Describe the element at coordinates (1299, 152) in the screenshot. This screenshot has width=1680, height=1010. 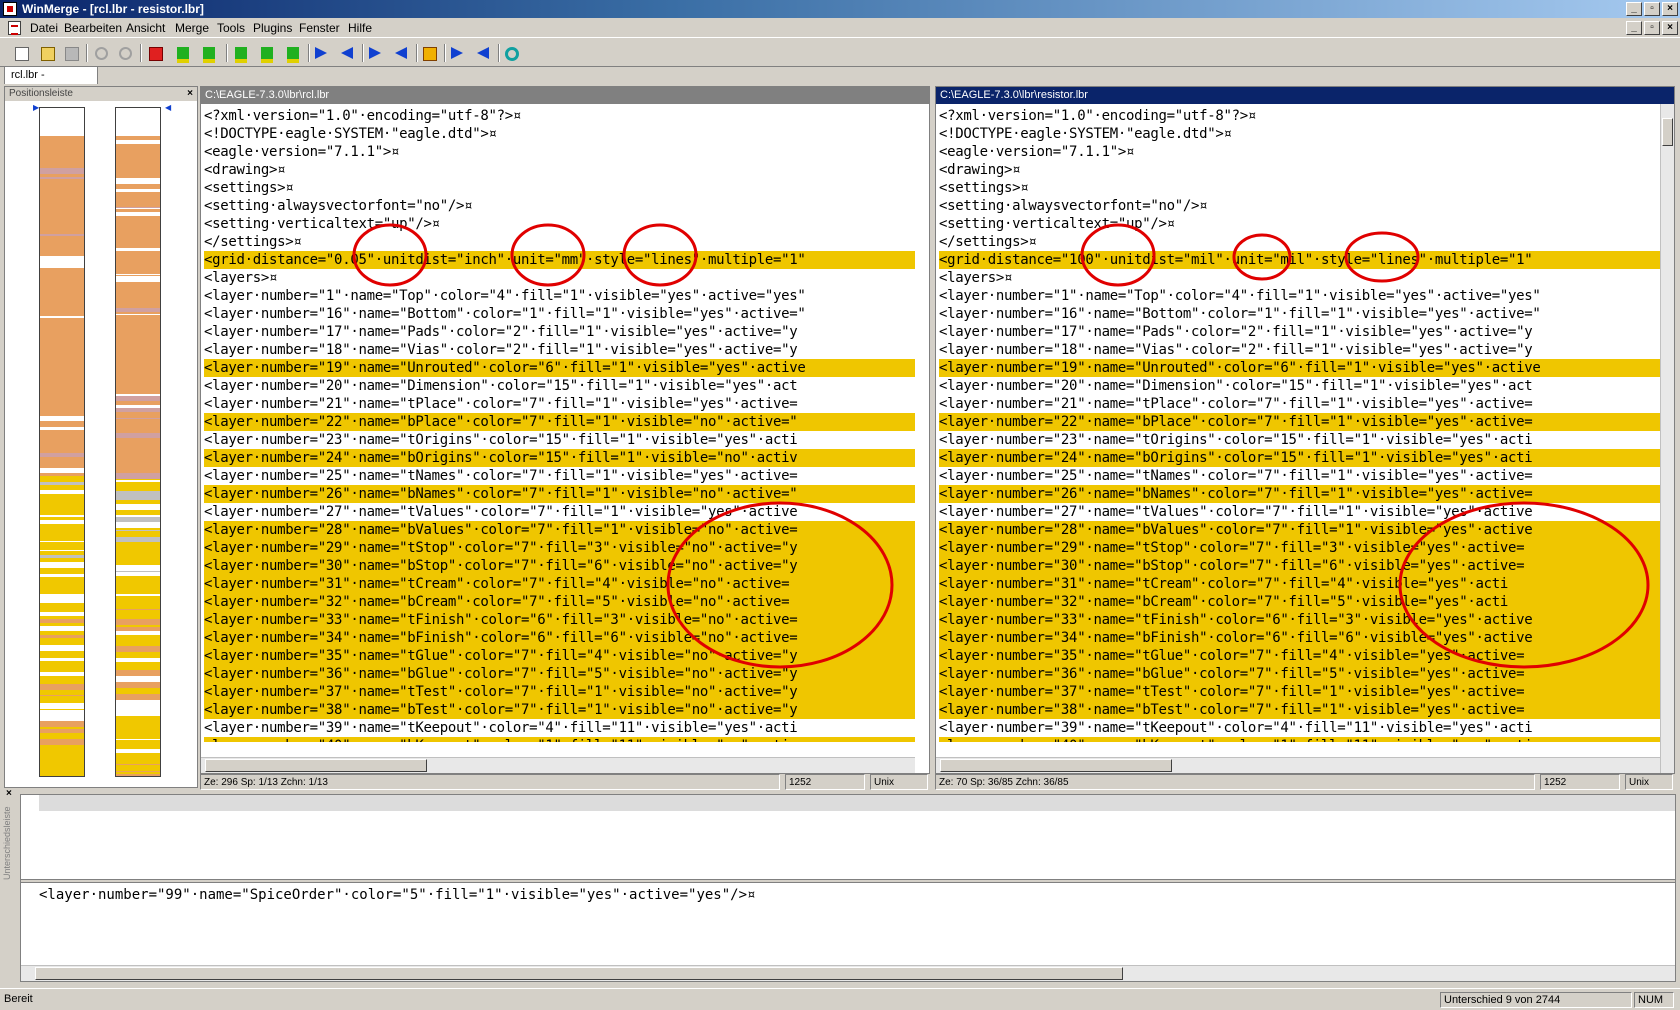
I see `code-line: <eagle·version="7.1.1">¤` at that location.